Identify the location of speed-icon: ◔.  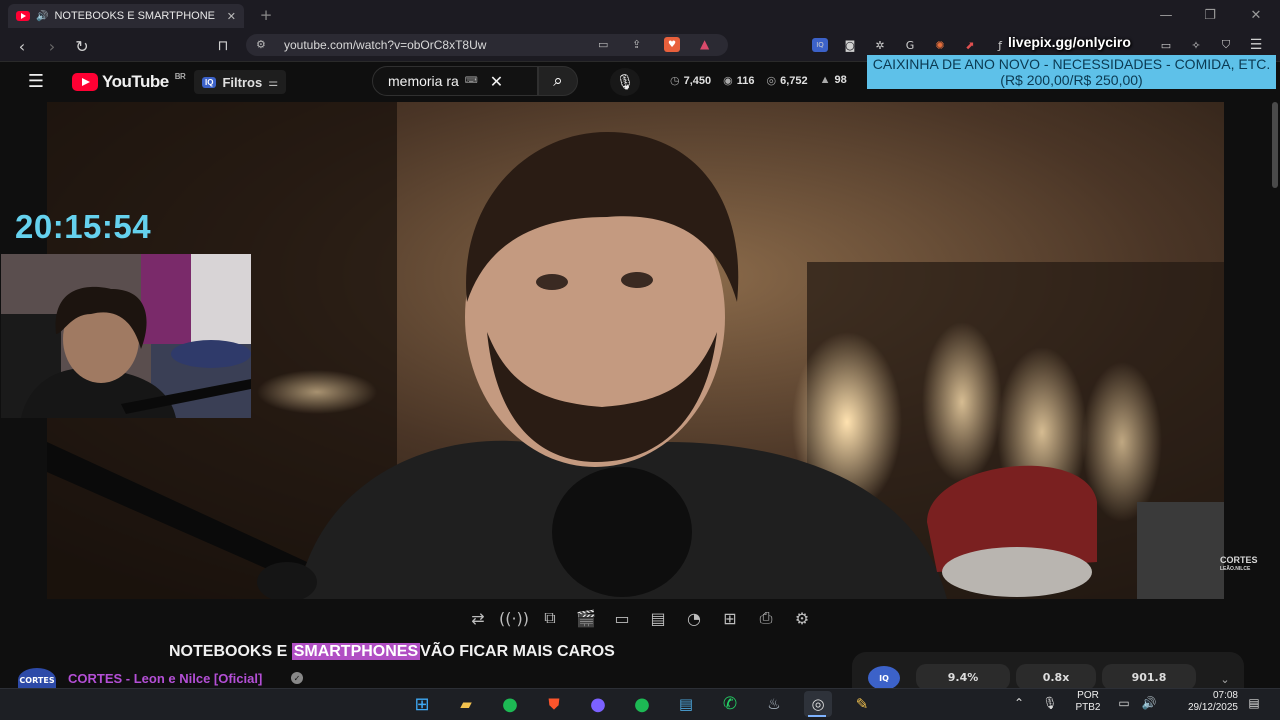
(694, 618).